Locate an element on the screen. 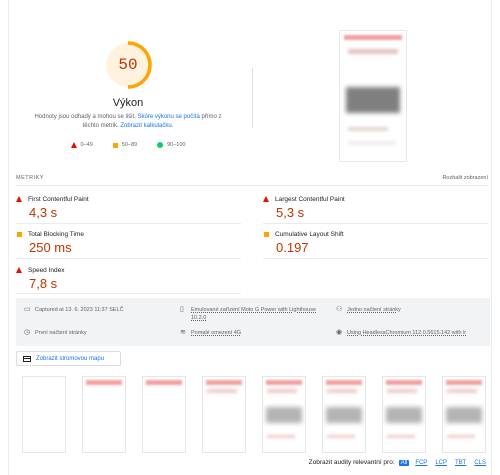  timer-icon: ◷ is located at coordinates (27, 332).